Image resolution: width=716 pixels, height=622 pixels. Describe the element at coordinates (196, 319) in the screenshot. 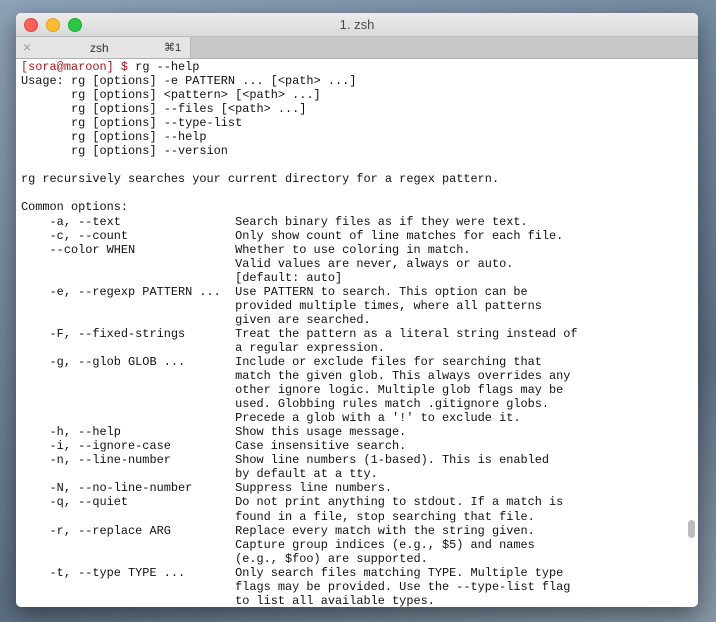

I see `output-line: given are searched.` at that location.